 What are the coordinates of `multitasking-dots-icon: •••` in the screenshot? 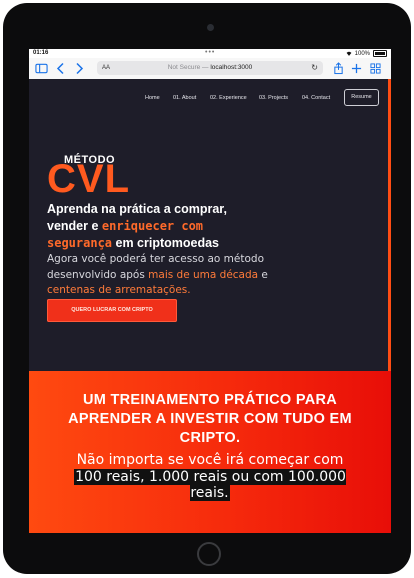 It's located at (210, 52).